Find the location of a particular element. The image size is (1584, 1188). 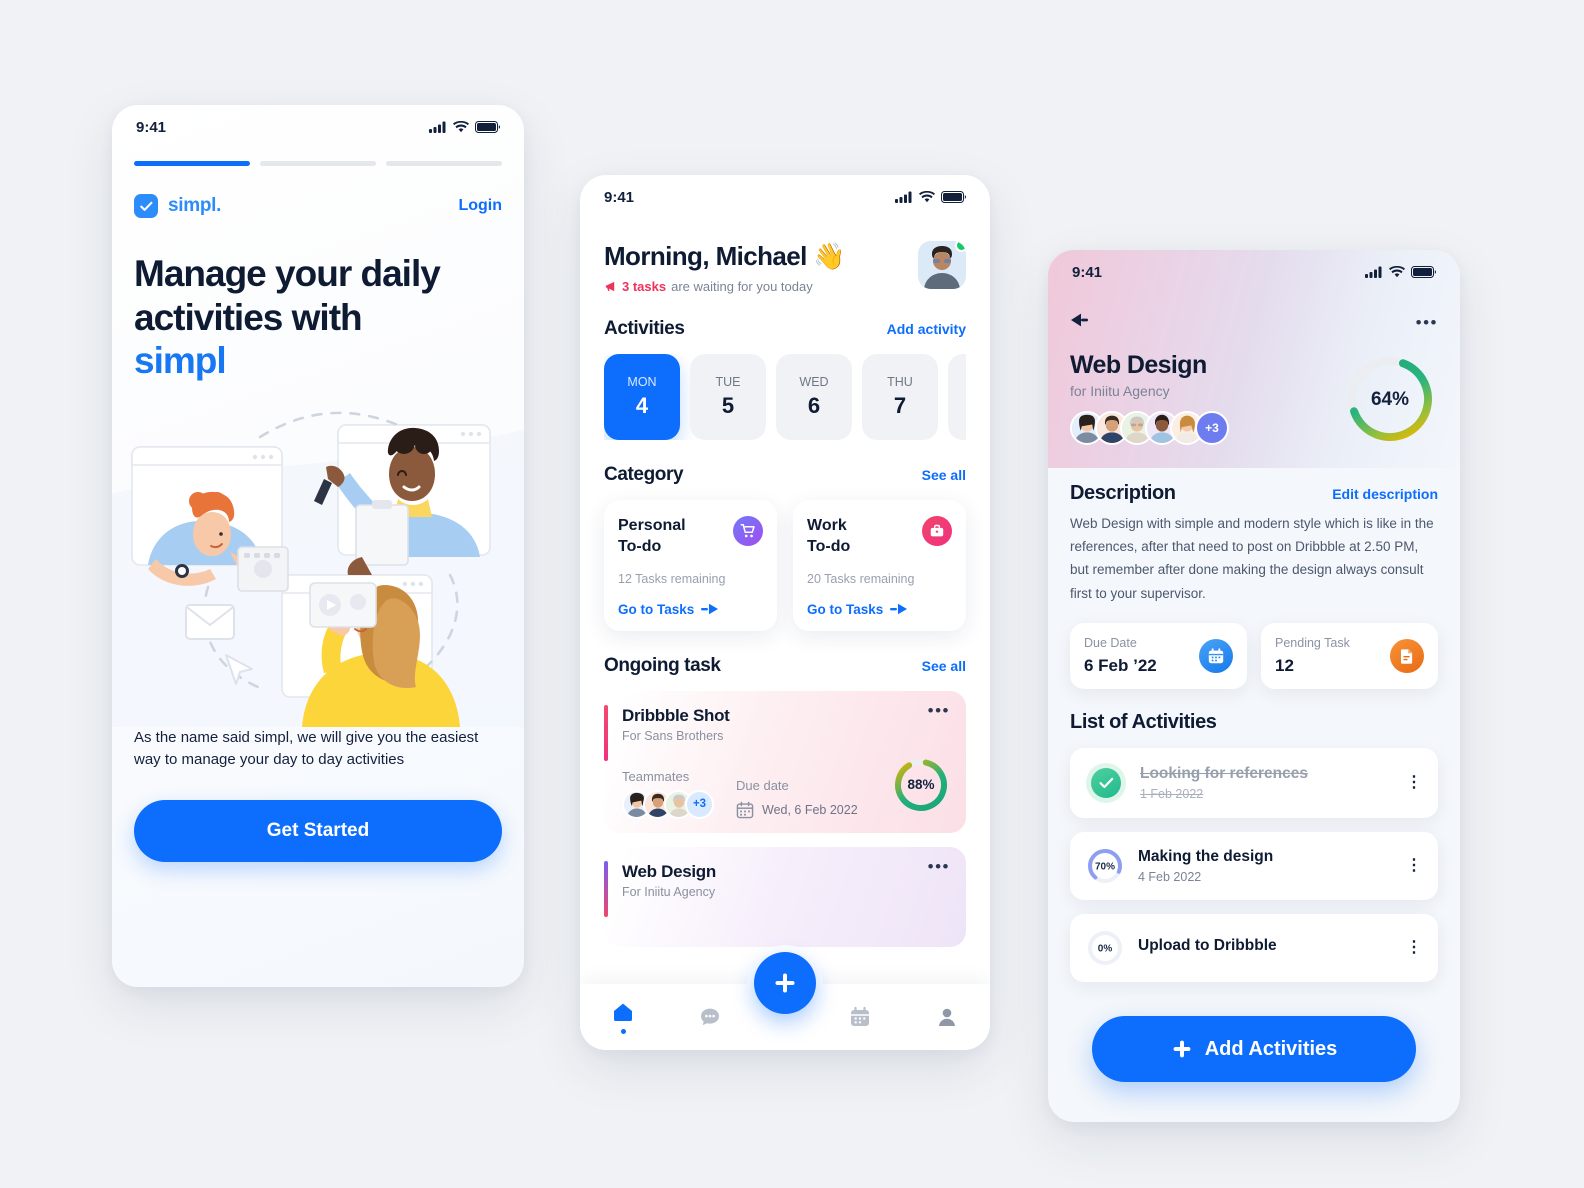

activity-name: Upload to Dribbble is located at coordinates (1207, 945).